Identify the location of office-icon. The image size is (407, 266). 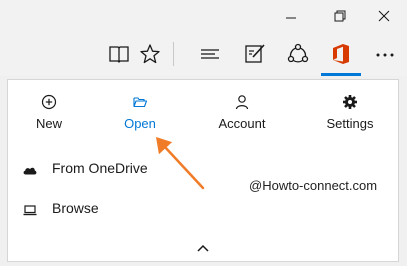
(341, 54).